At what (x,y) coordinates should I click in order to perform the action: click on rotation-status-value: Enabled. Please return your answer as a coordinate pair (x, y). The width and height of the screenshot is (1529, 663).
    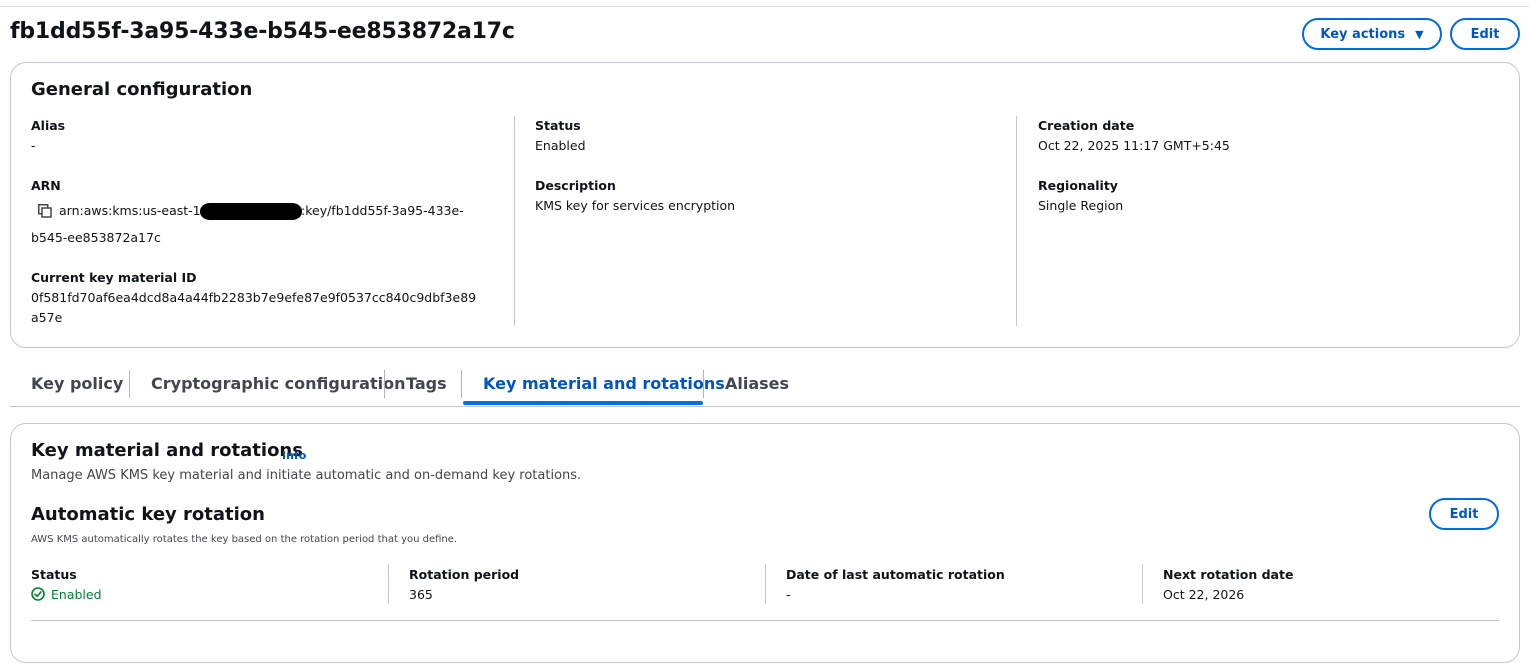
    Looking at the image, I should click on (76, 594).